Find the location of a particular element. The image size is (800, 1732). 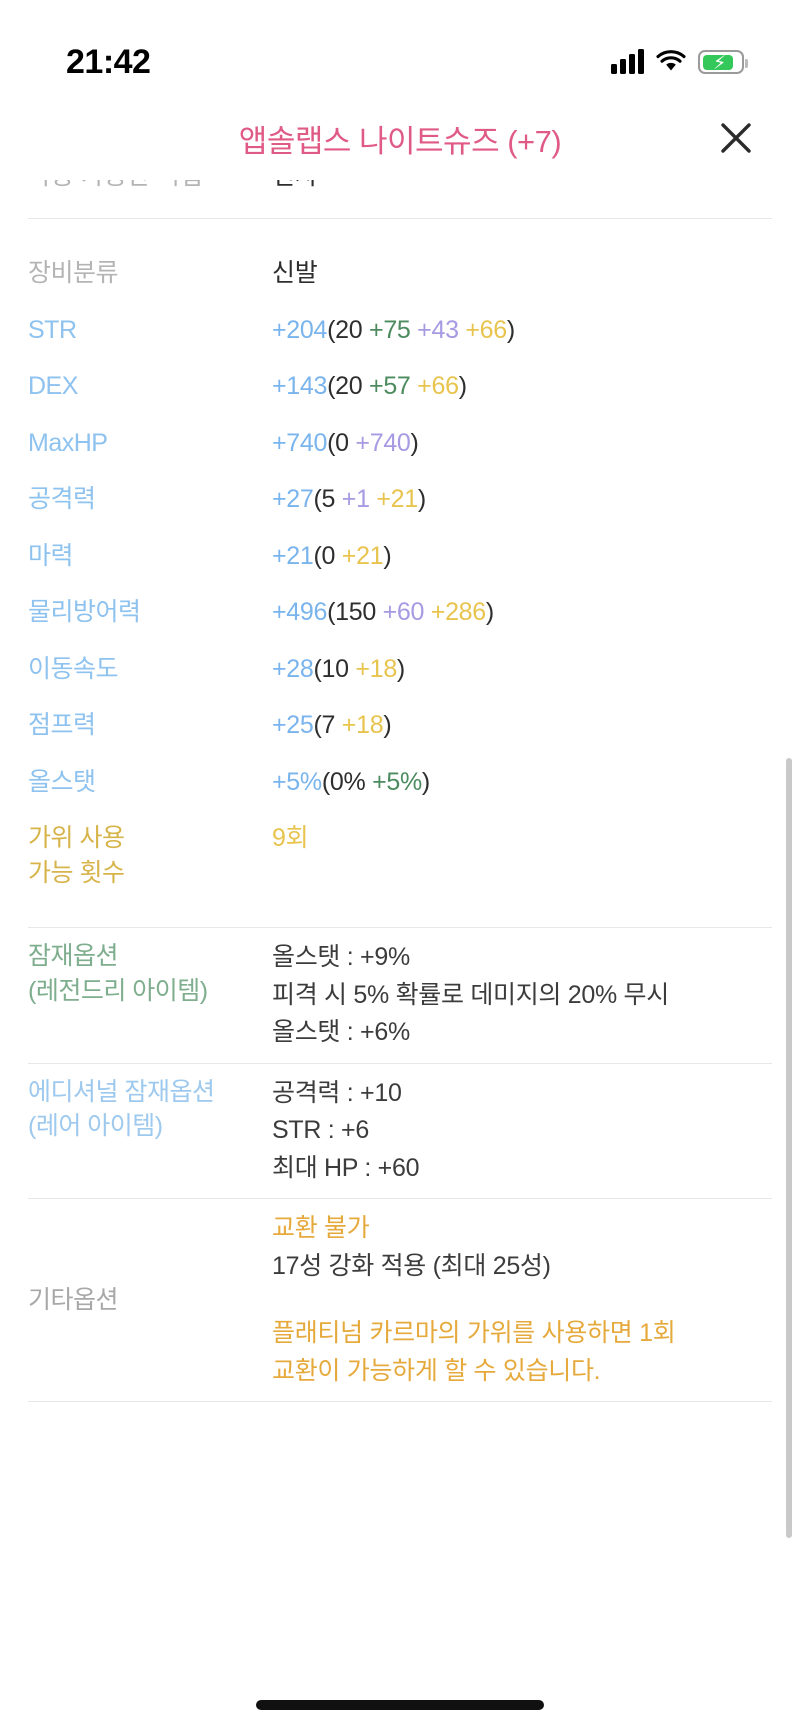

stat-row: 장비분류 신발 is located at coordinates (400, 273).